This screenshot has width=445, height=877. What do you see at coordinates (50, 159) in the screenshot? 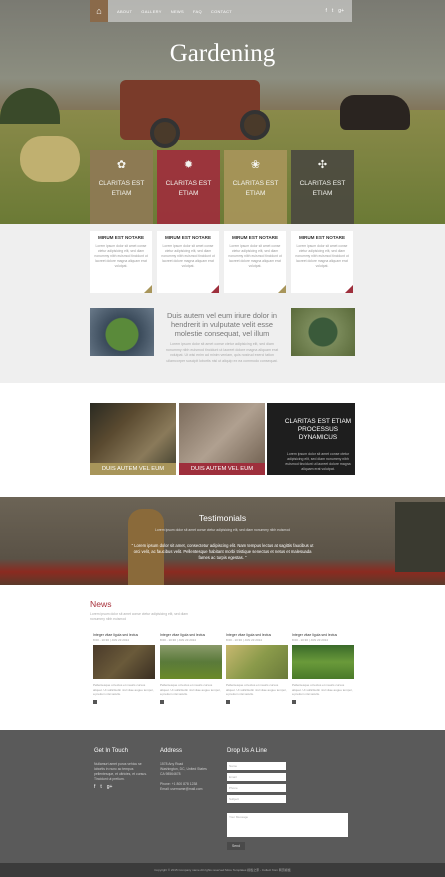
I see `hay-bale` at bounding box center [50, 159].